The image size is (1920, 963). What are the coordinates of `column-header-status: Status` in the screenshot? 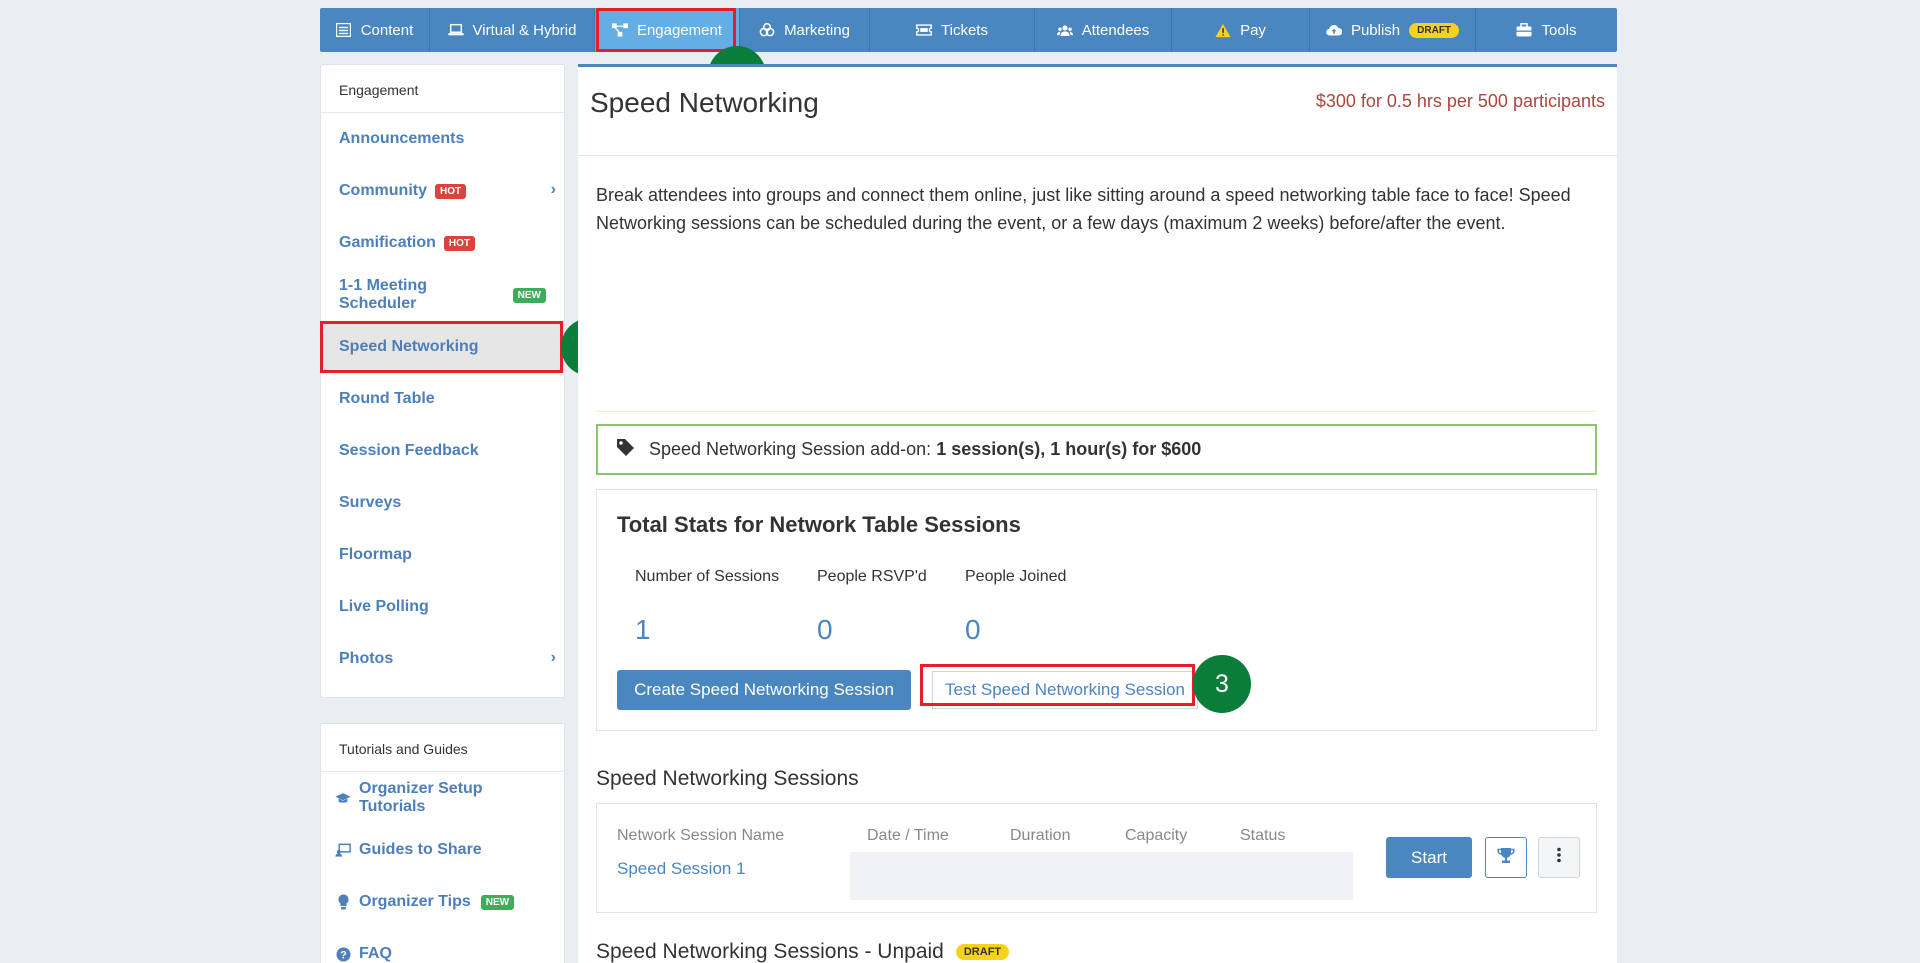 It's located at (1263, 835).